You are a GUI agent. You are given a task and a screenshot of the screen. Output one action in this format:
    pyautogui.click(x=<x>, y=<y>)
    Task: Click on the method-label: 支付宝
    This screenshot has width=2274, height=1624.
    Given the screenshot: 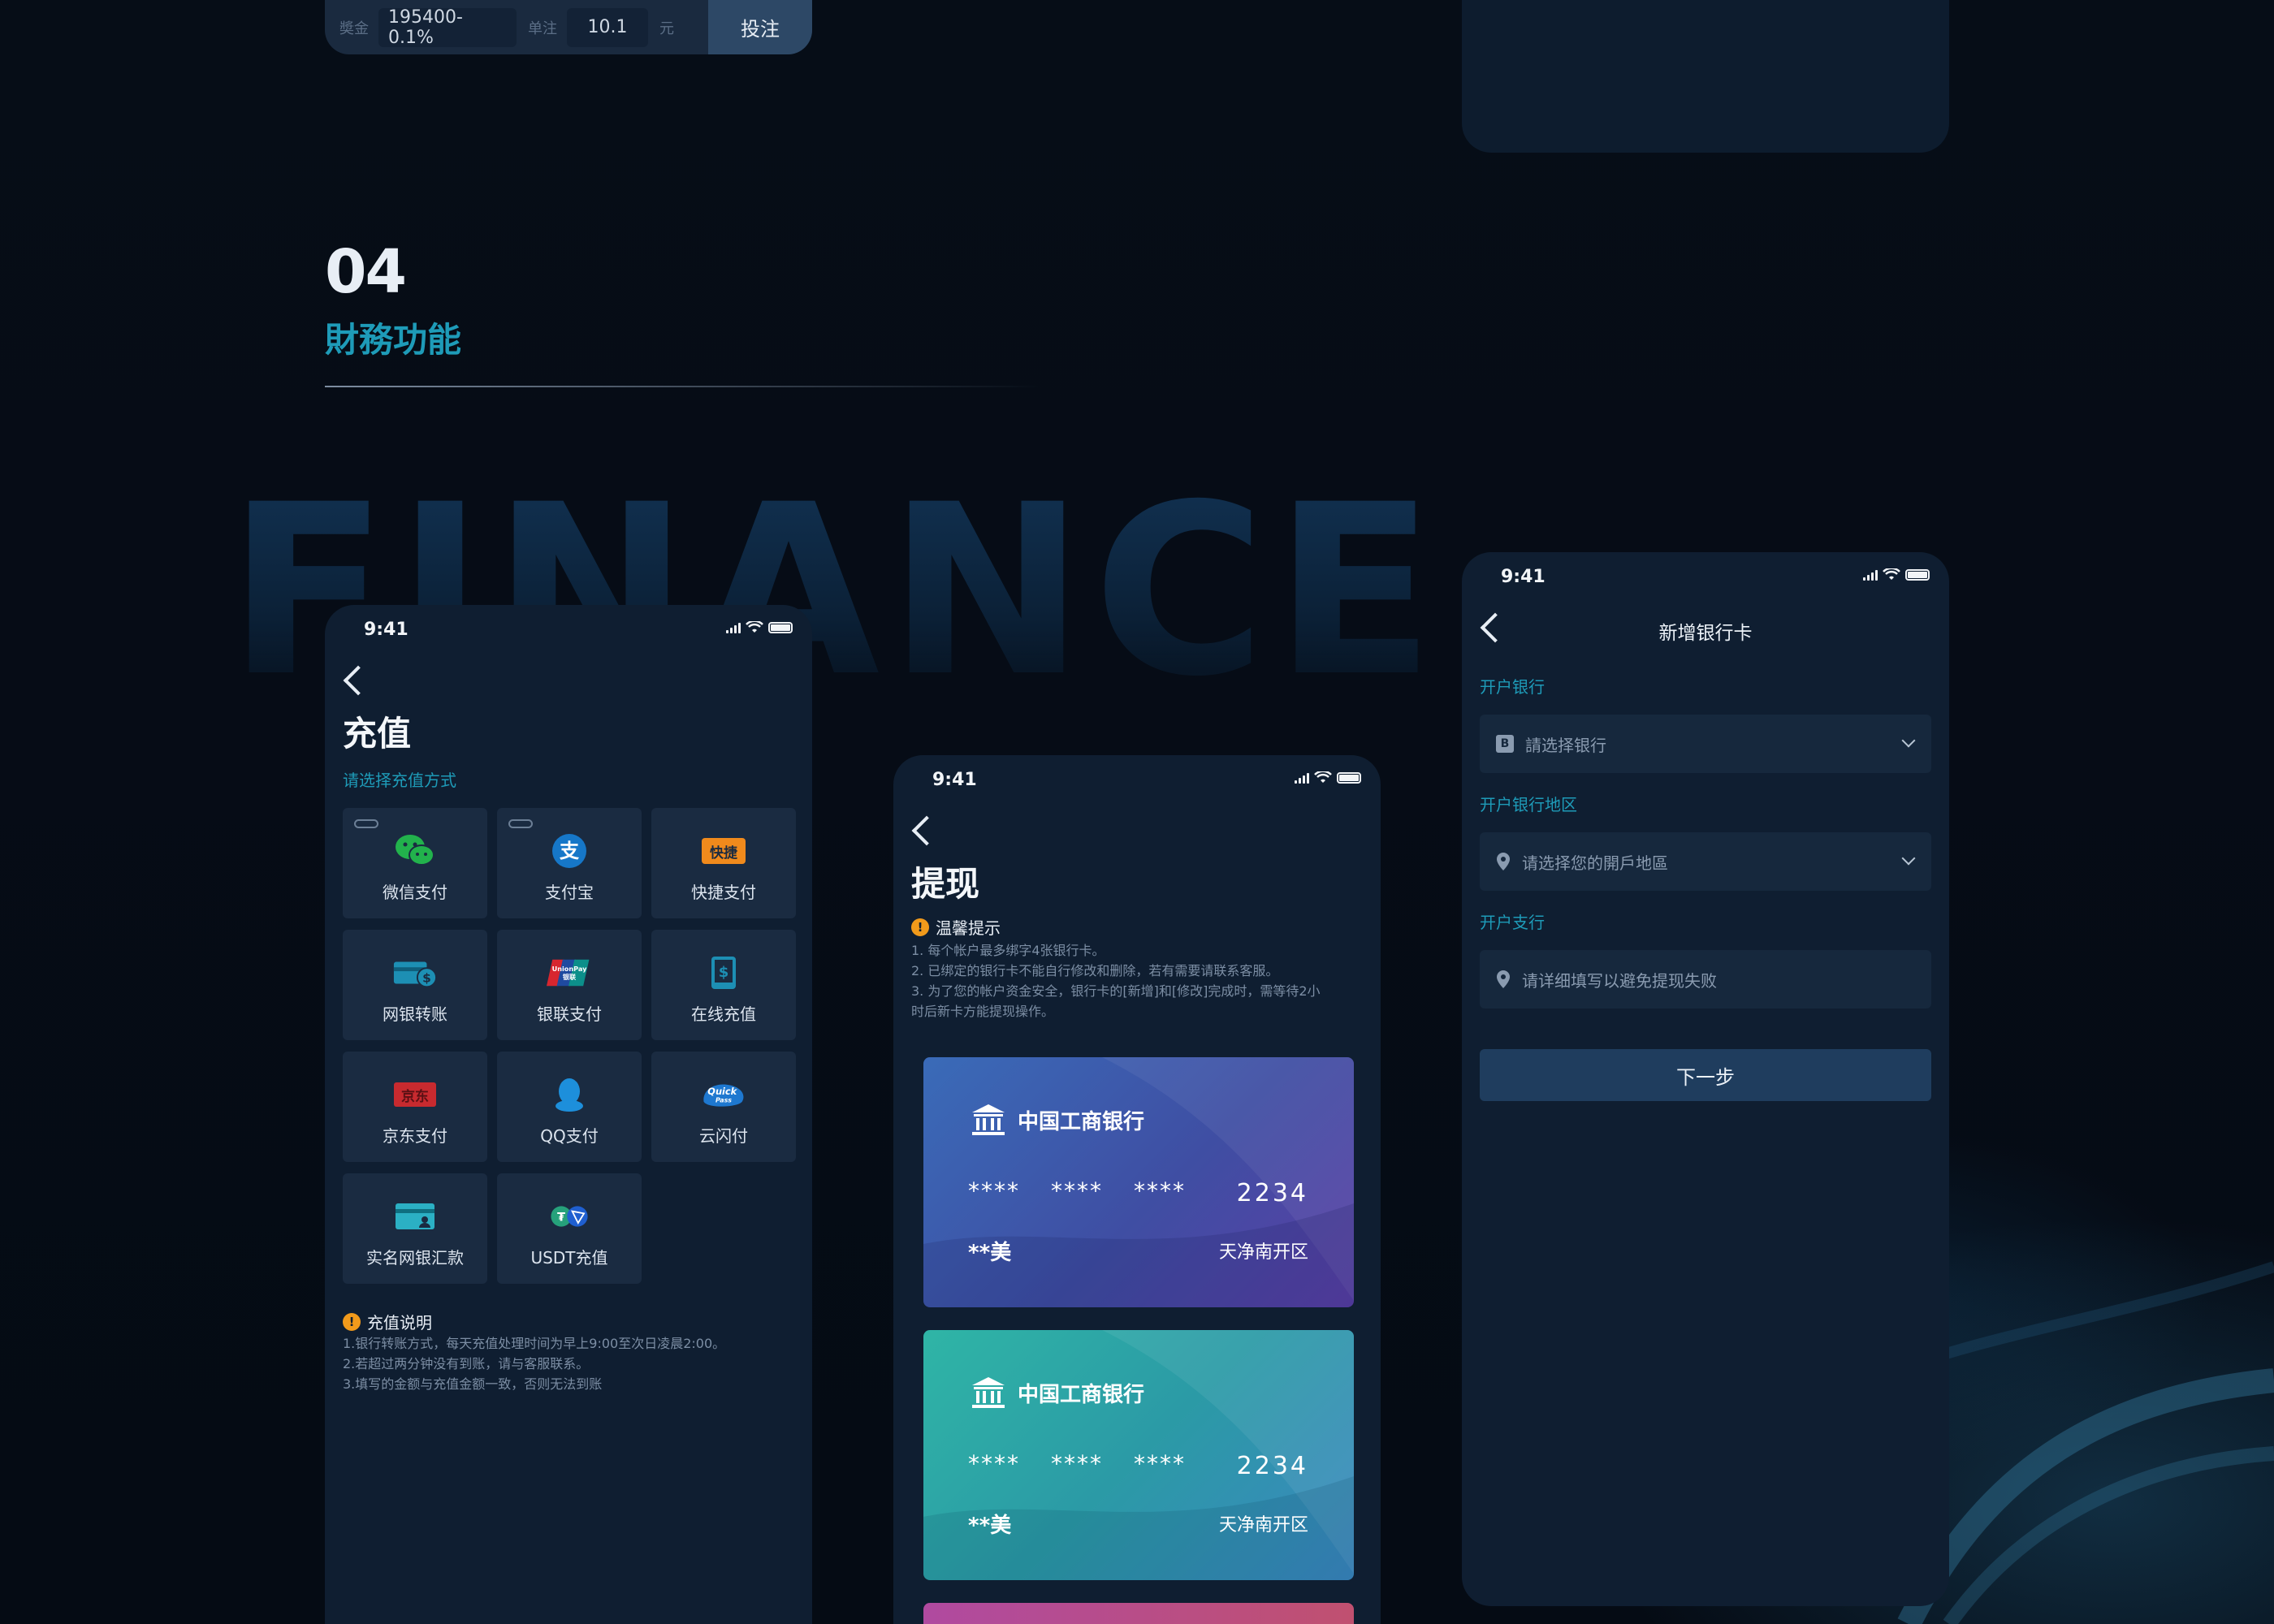 What is the action you would take?
    pyautogui.click(x=569, y=893)
    